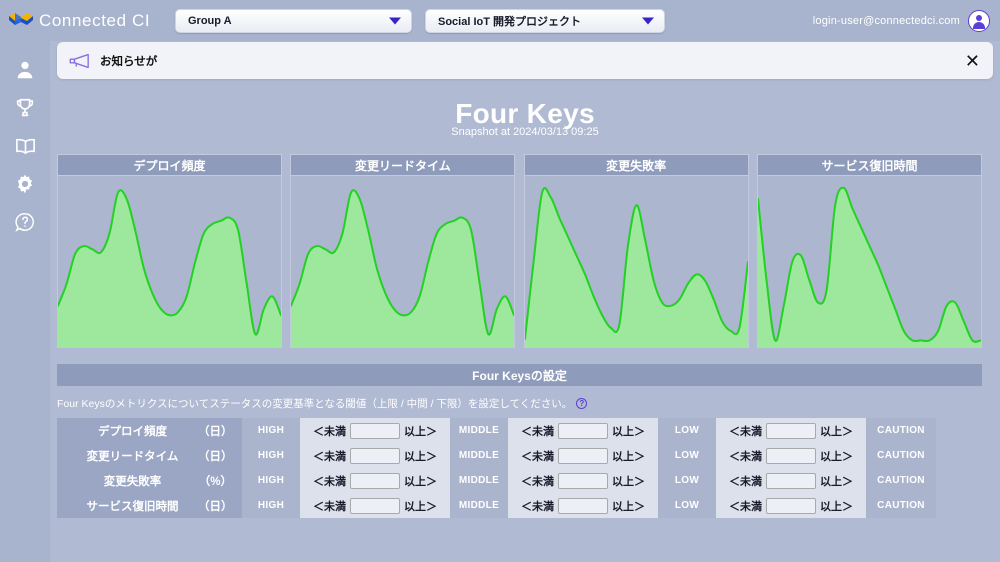 The height and width of the screenshot is (562, 1000). I want to click on table-row: サービス復旧時間 （日）, so click(150, 505).